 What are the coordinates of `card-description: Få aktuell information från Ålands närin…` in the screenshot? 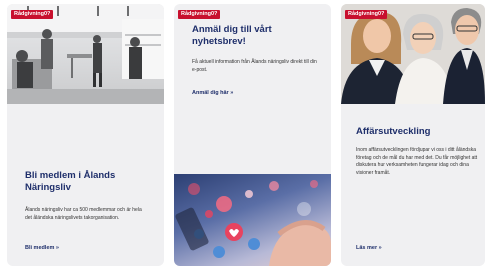 It's located at (254, 66).